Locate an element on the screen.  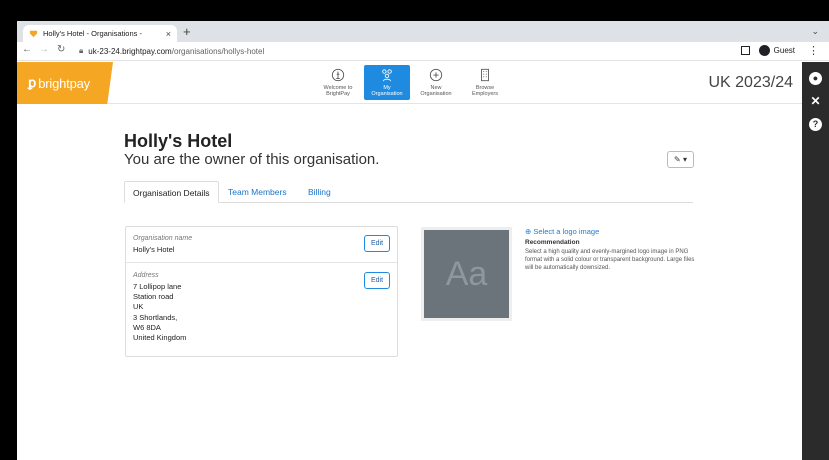
logo-placeholder: Aa is located at coordinates (466, 274).